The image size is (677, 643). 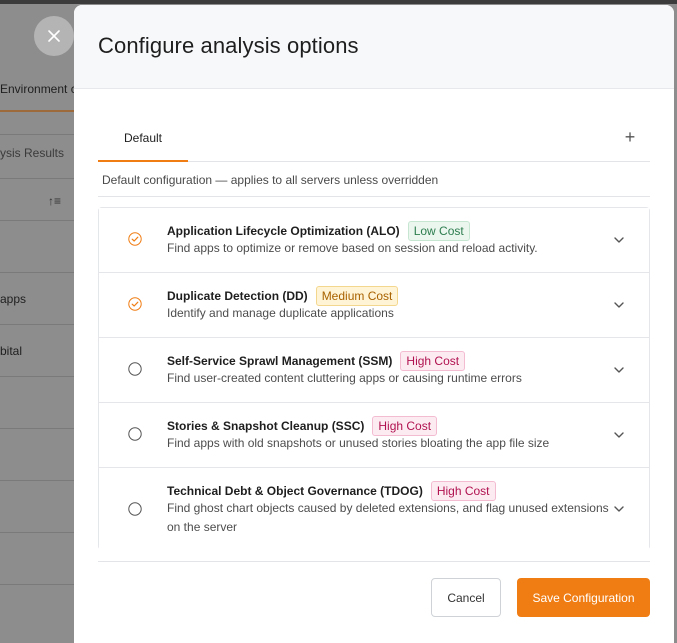 What do you see at coordinates (374, 196) in the screenshot?
I see `description-divider` at bounding box center [374, 196].